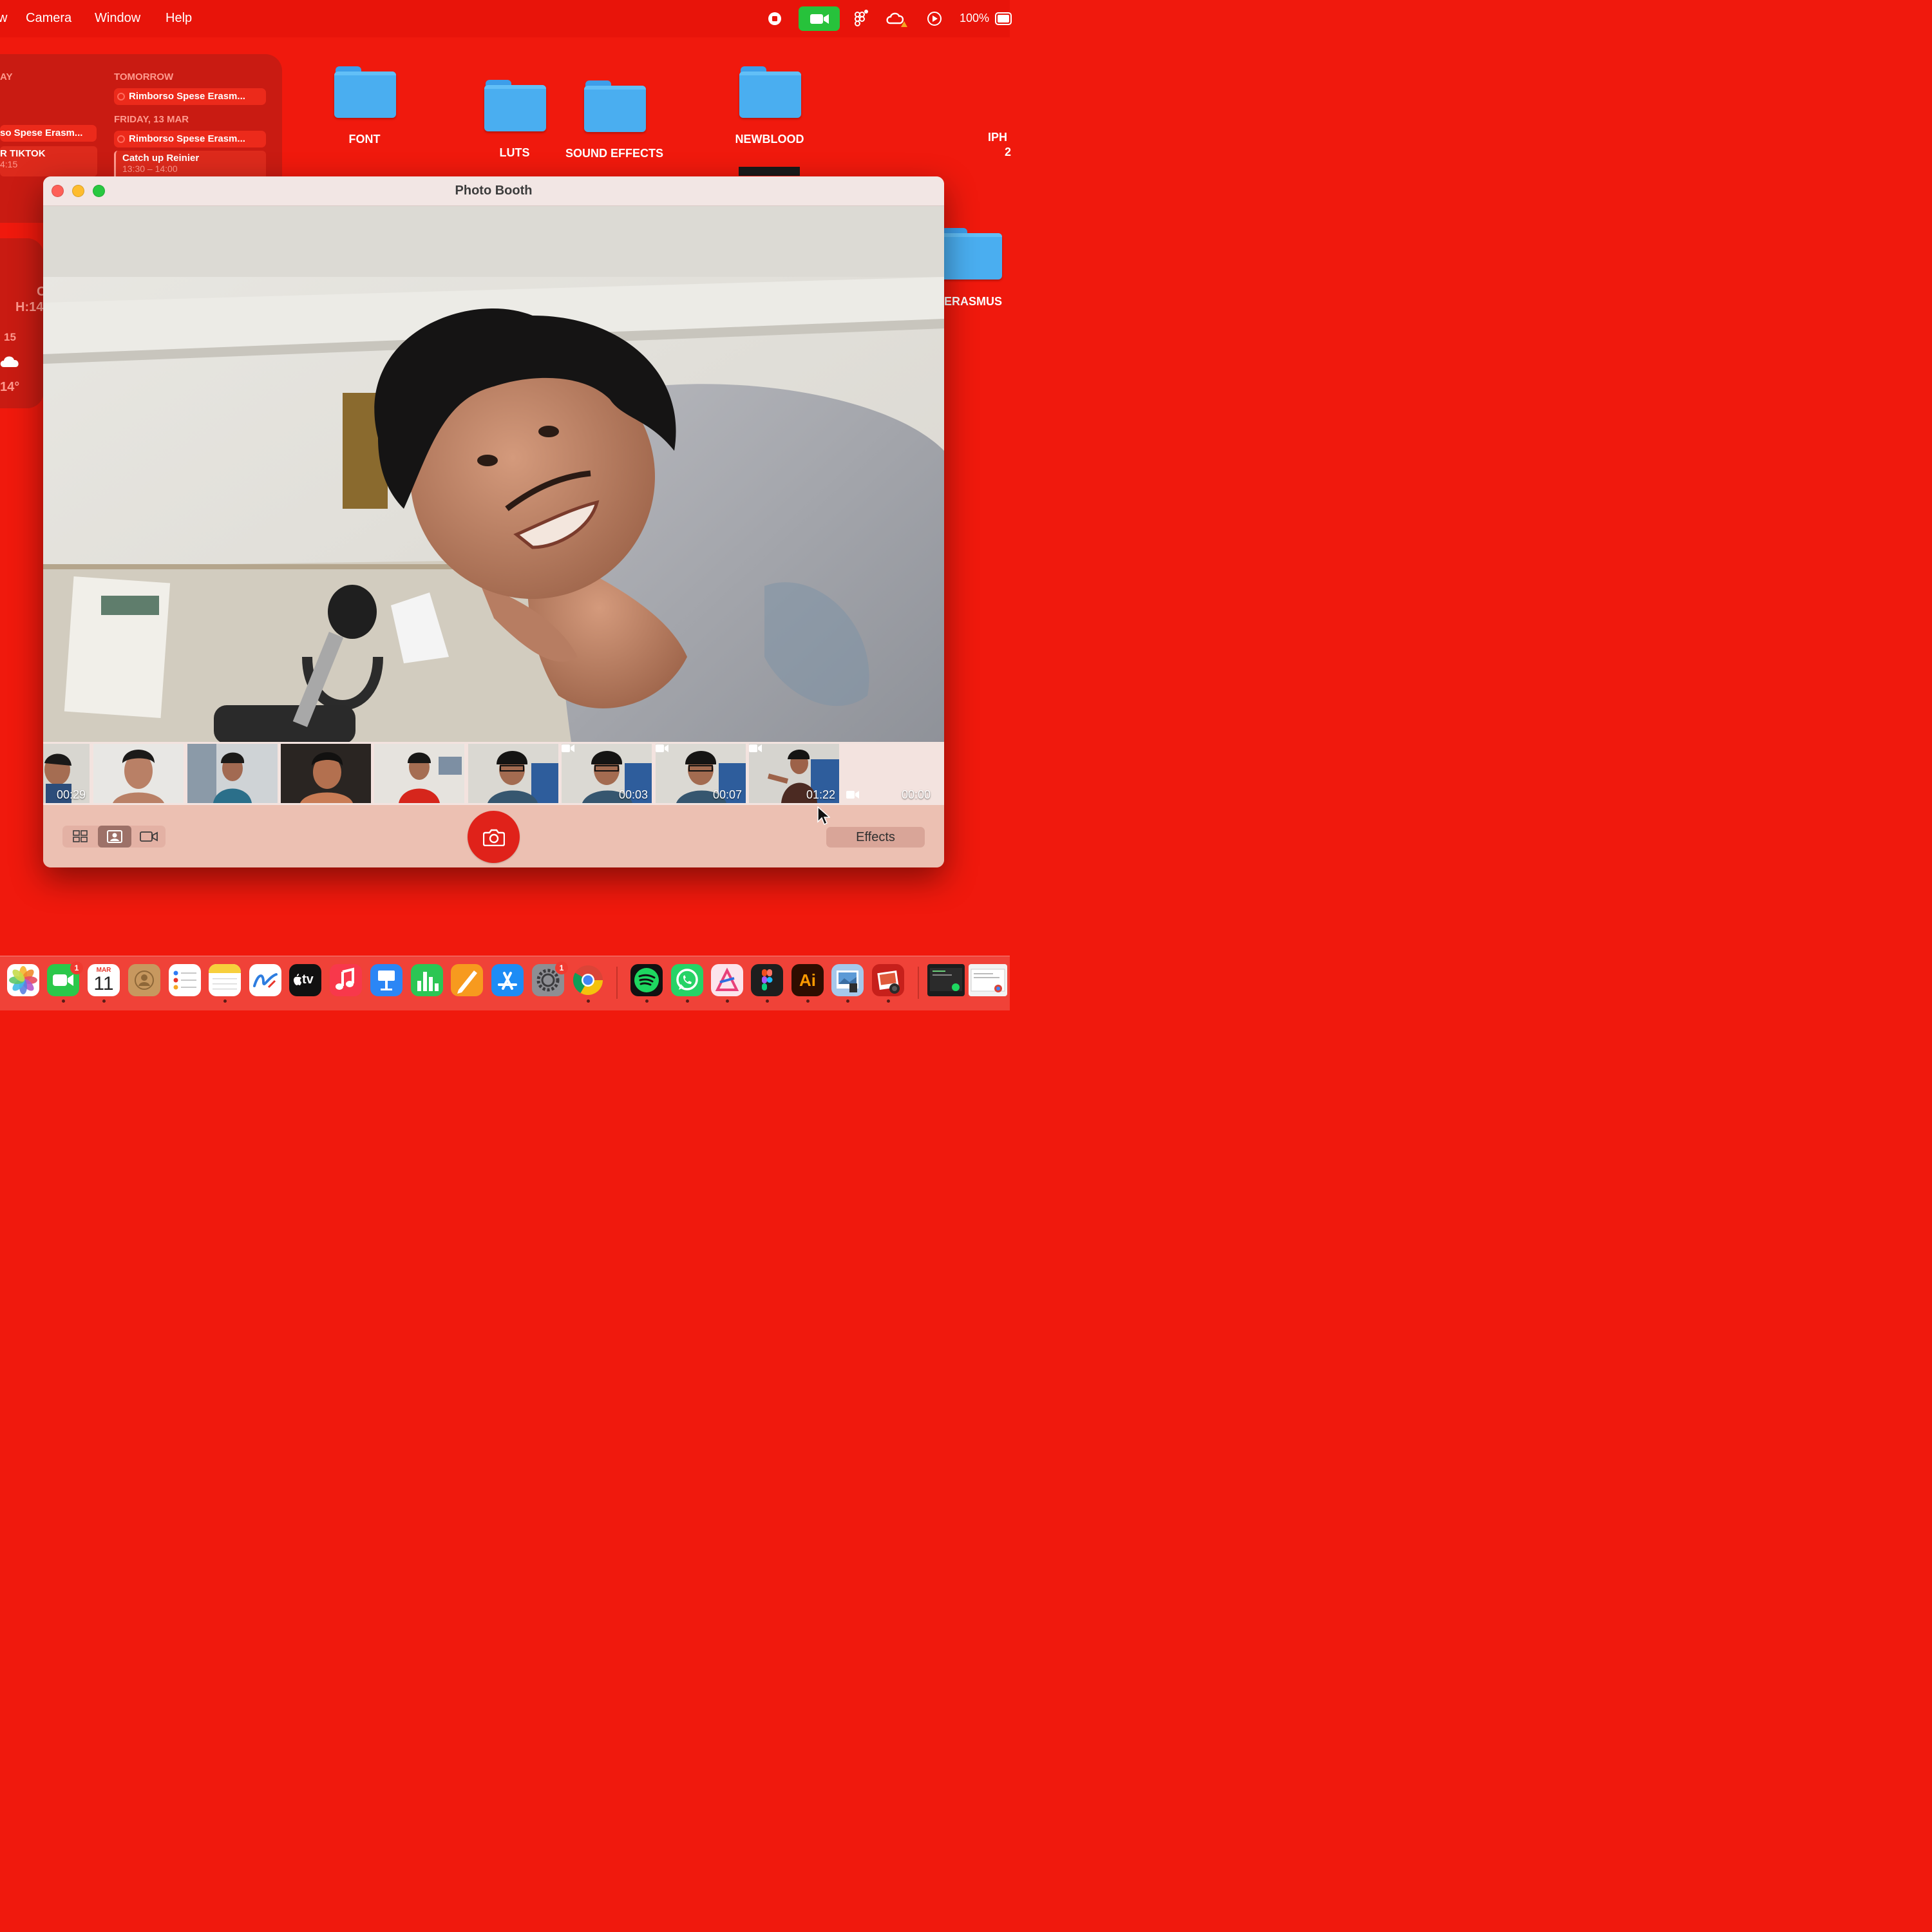 The height and width of the screenshot is (1932, 1932). Describe the element at coordinates (386, 980) in the screenshot. I see `keynote-app-icon` at that location.